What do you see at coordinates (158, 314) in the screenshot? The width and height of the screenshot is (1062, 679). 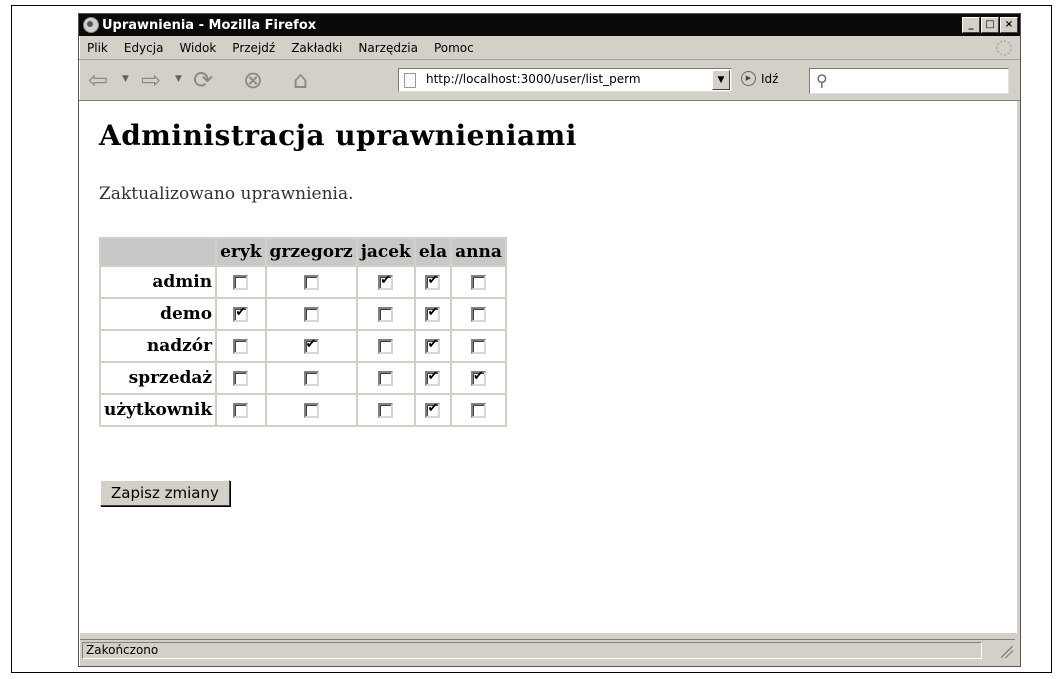 I see `role-label: demo` at bounding box center [158, 314].